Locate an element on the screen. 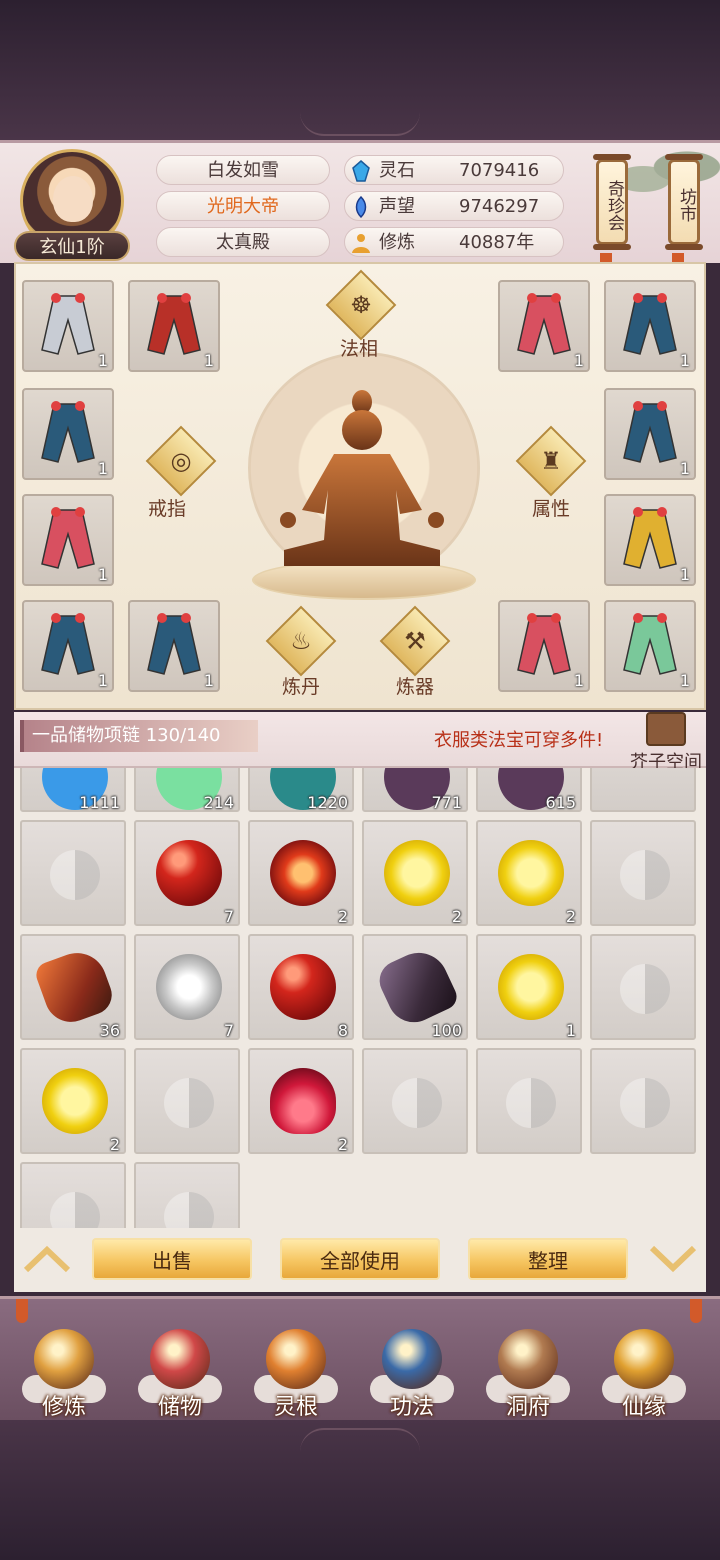  nav-item-spirit-root: 灵根 is located at coordinates (296, 1374).